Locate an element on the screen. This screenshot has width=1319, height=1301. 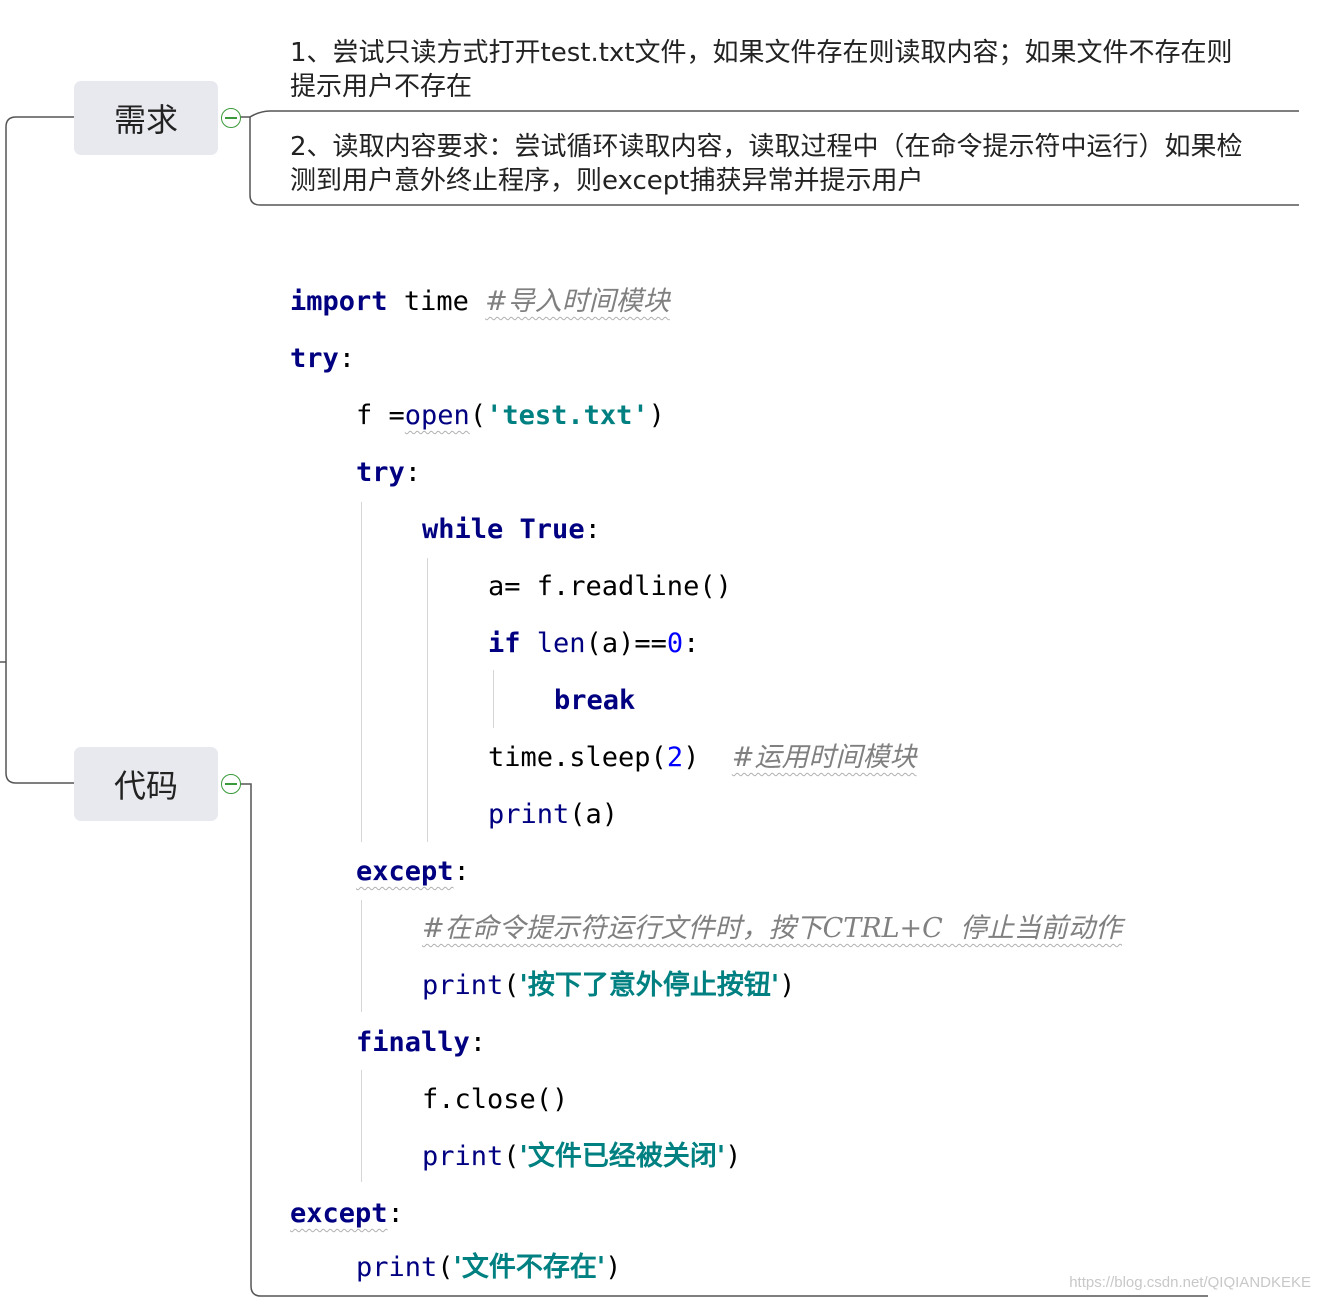
code-line-3: f =open('test.txt') is located at coordinates (510, 415).